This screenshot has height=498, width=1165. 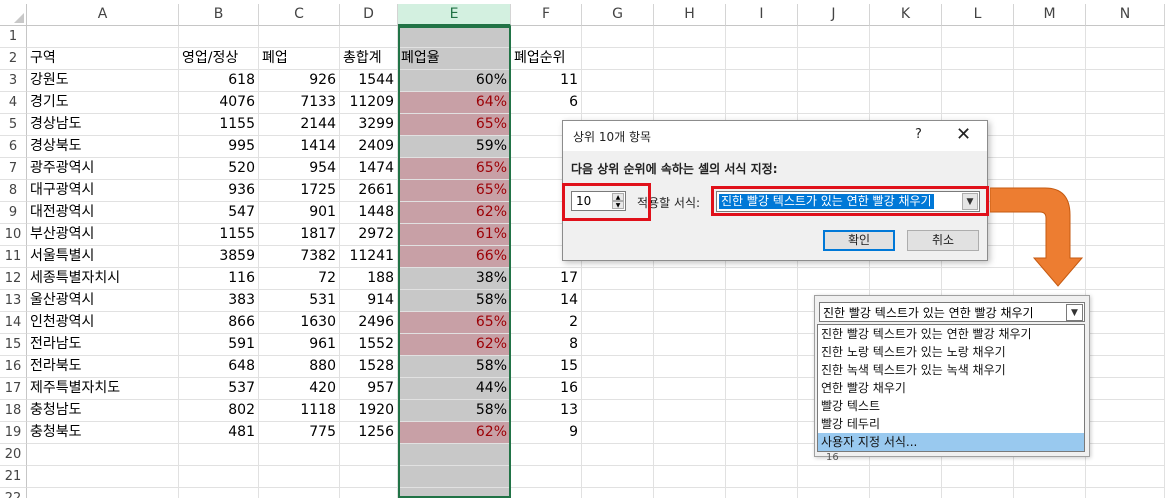 I want to click on value-cell: 8, so click(x=546, y=345).